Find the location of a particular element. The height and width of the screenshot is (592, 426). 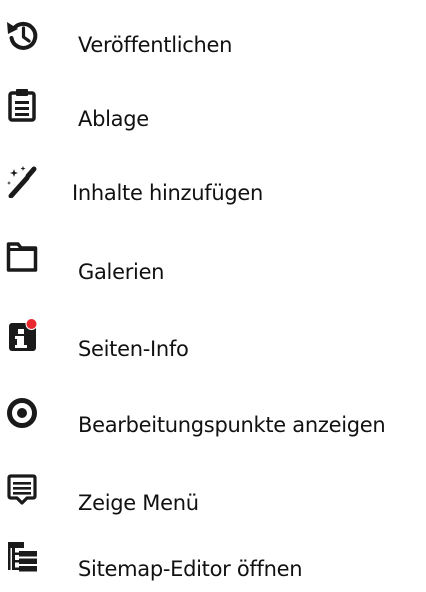

menu-item-label: Sitemap-Editor öffnen is located at coordinates (190, 569).